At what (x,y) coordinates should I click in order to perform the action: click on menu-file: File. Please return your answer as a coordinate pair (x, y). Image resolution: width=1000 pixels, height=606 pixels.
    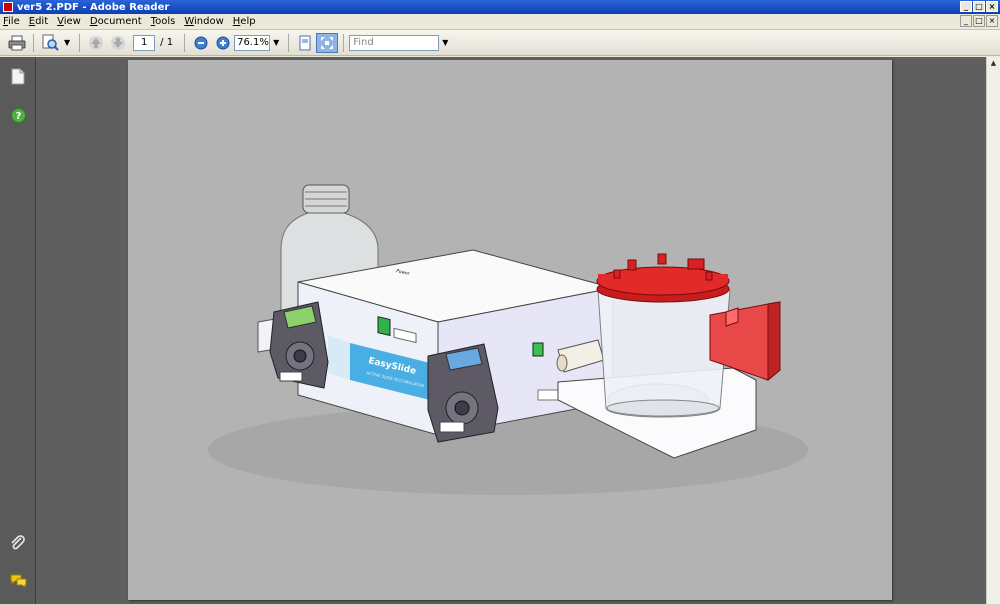
    Looking at the image, I should click on (11, 21).